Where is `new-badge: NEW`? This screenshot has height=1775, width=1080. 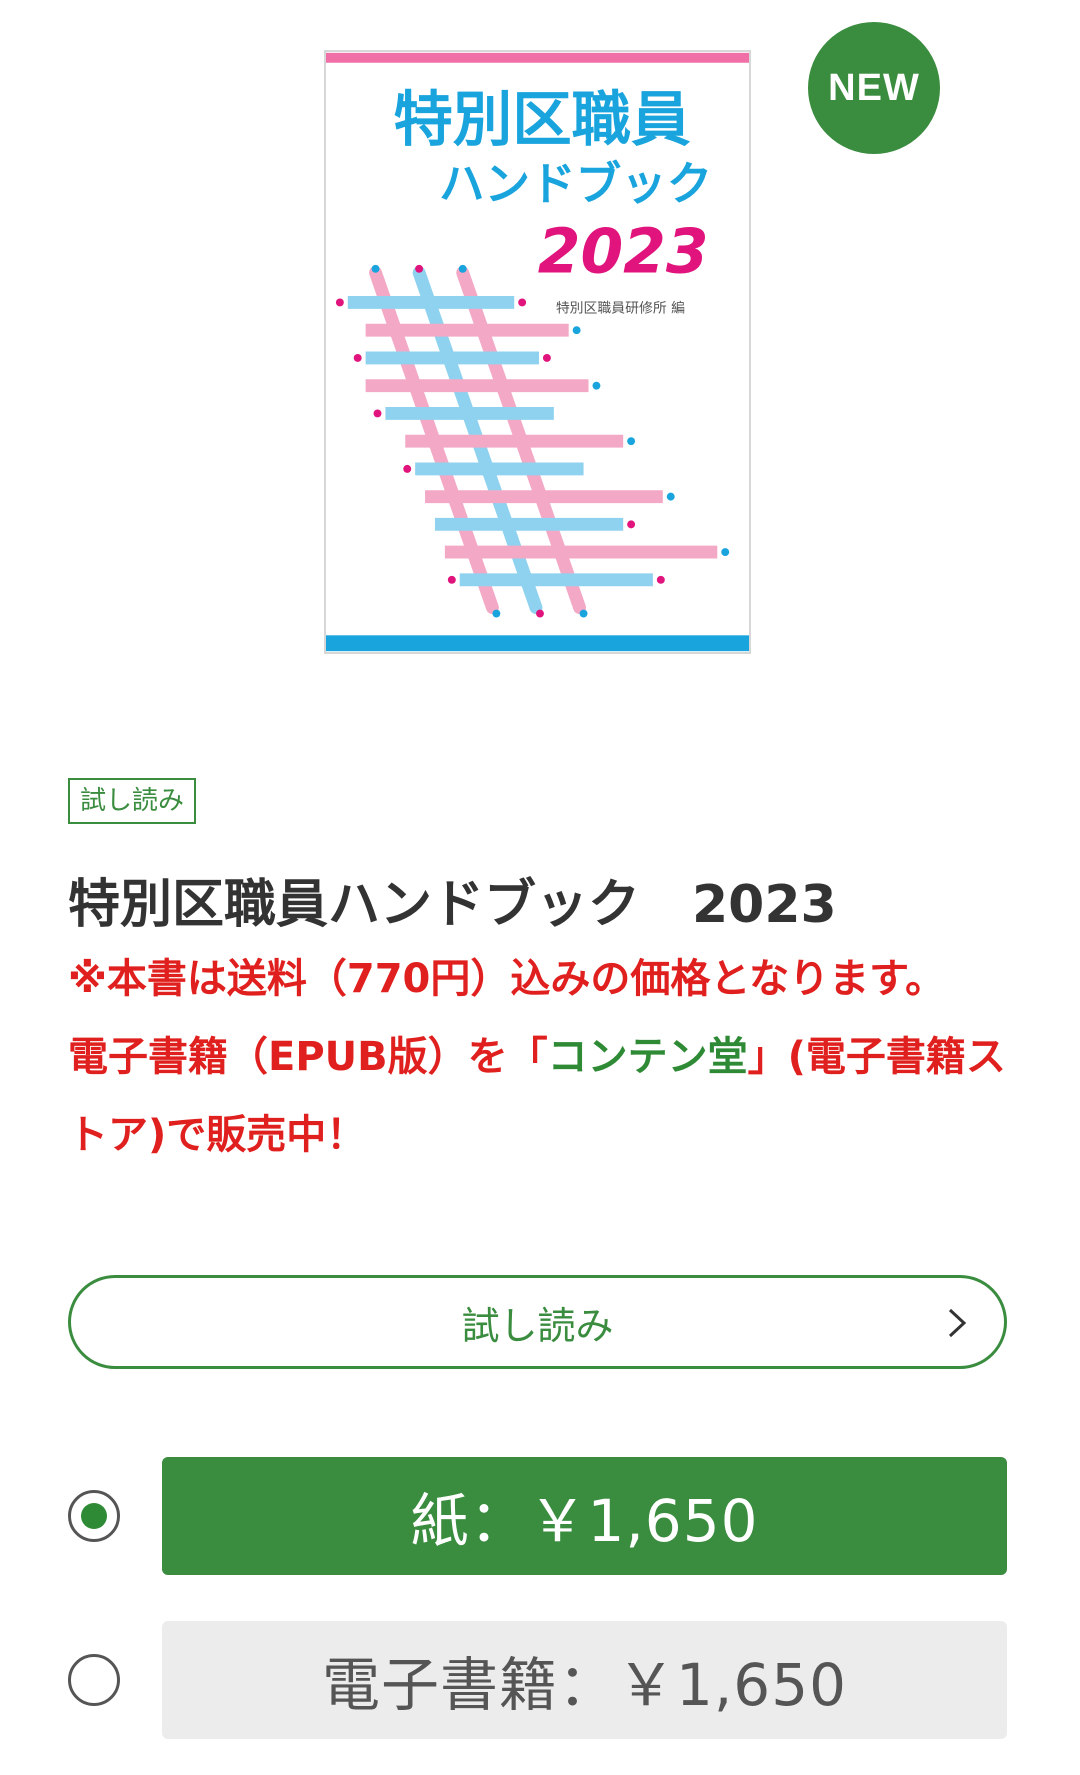 new-badge: NEW is located at coordinates (874, 88).